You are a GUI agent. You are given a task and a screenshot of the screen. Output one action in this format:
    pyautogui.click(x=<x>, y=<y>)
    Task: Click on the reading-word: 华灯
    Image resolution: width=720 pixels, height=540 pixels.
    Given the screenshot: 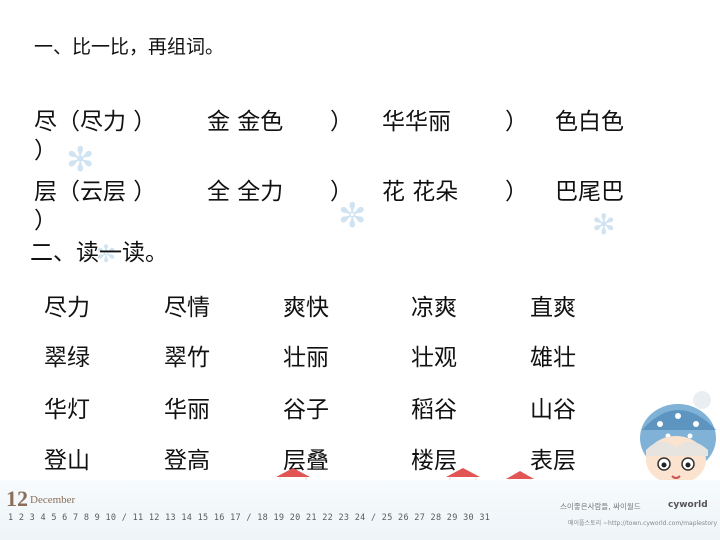 What is the action you would take?
    pyautogui.click(x=67, y=410)
    